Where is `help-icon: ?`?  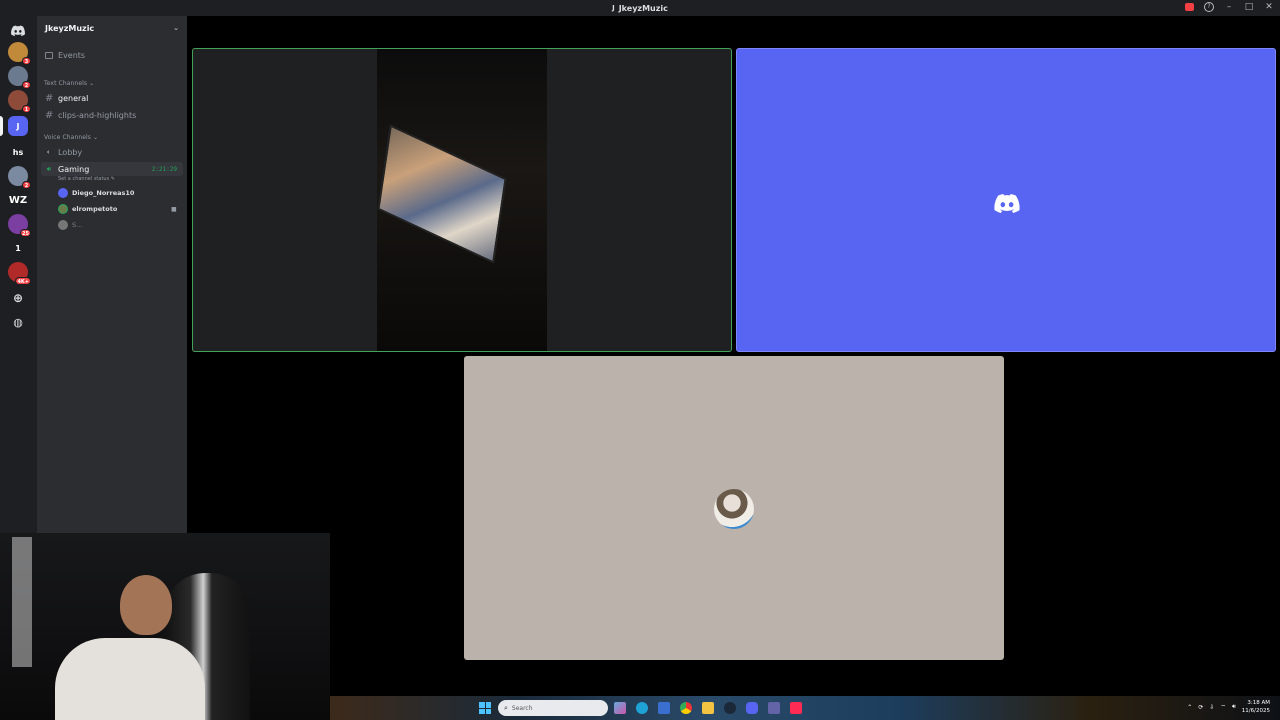
help-icon: ? is located at coordinates (1209, 7).